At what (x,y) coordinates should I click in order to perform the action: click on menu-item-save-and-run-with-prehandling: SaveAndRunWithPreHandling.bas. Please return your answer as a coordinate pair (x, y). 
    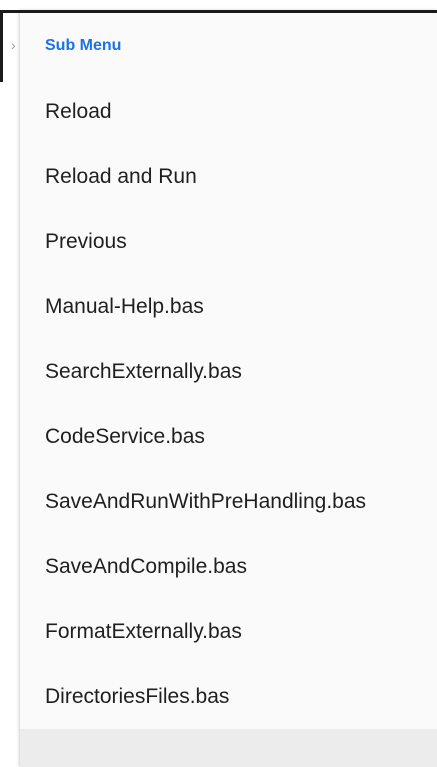
    Looking at the image, I should click on (228, 501).